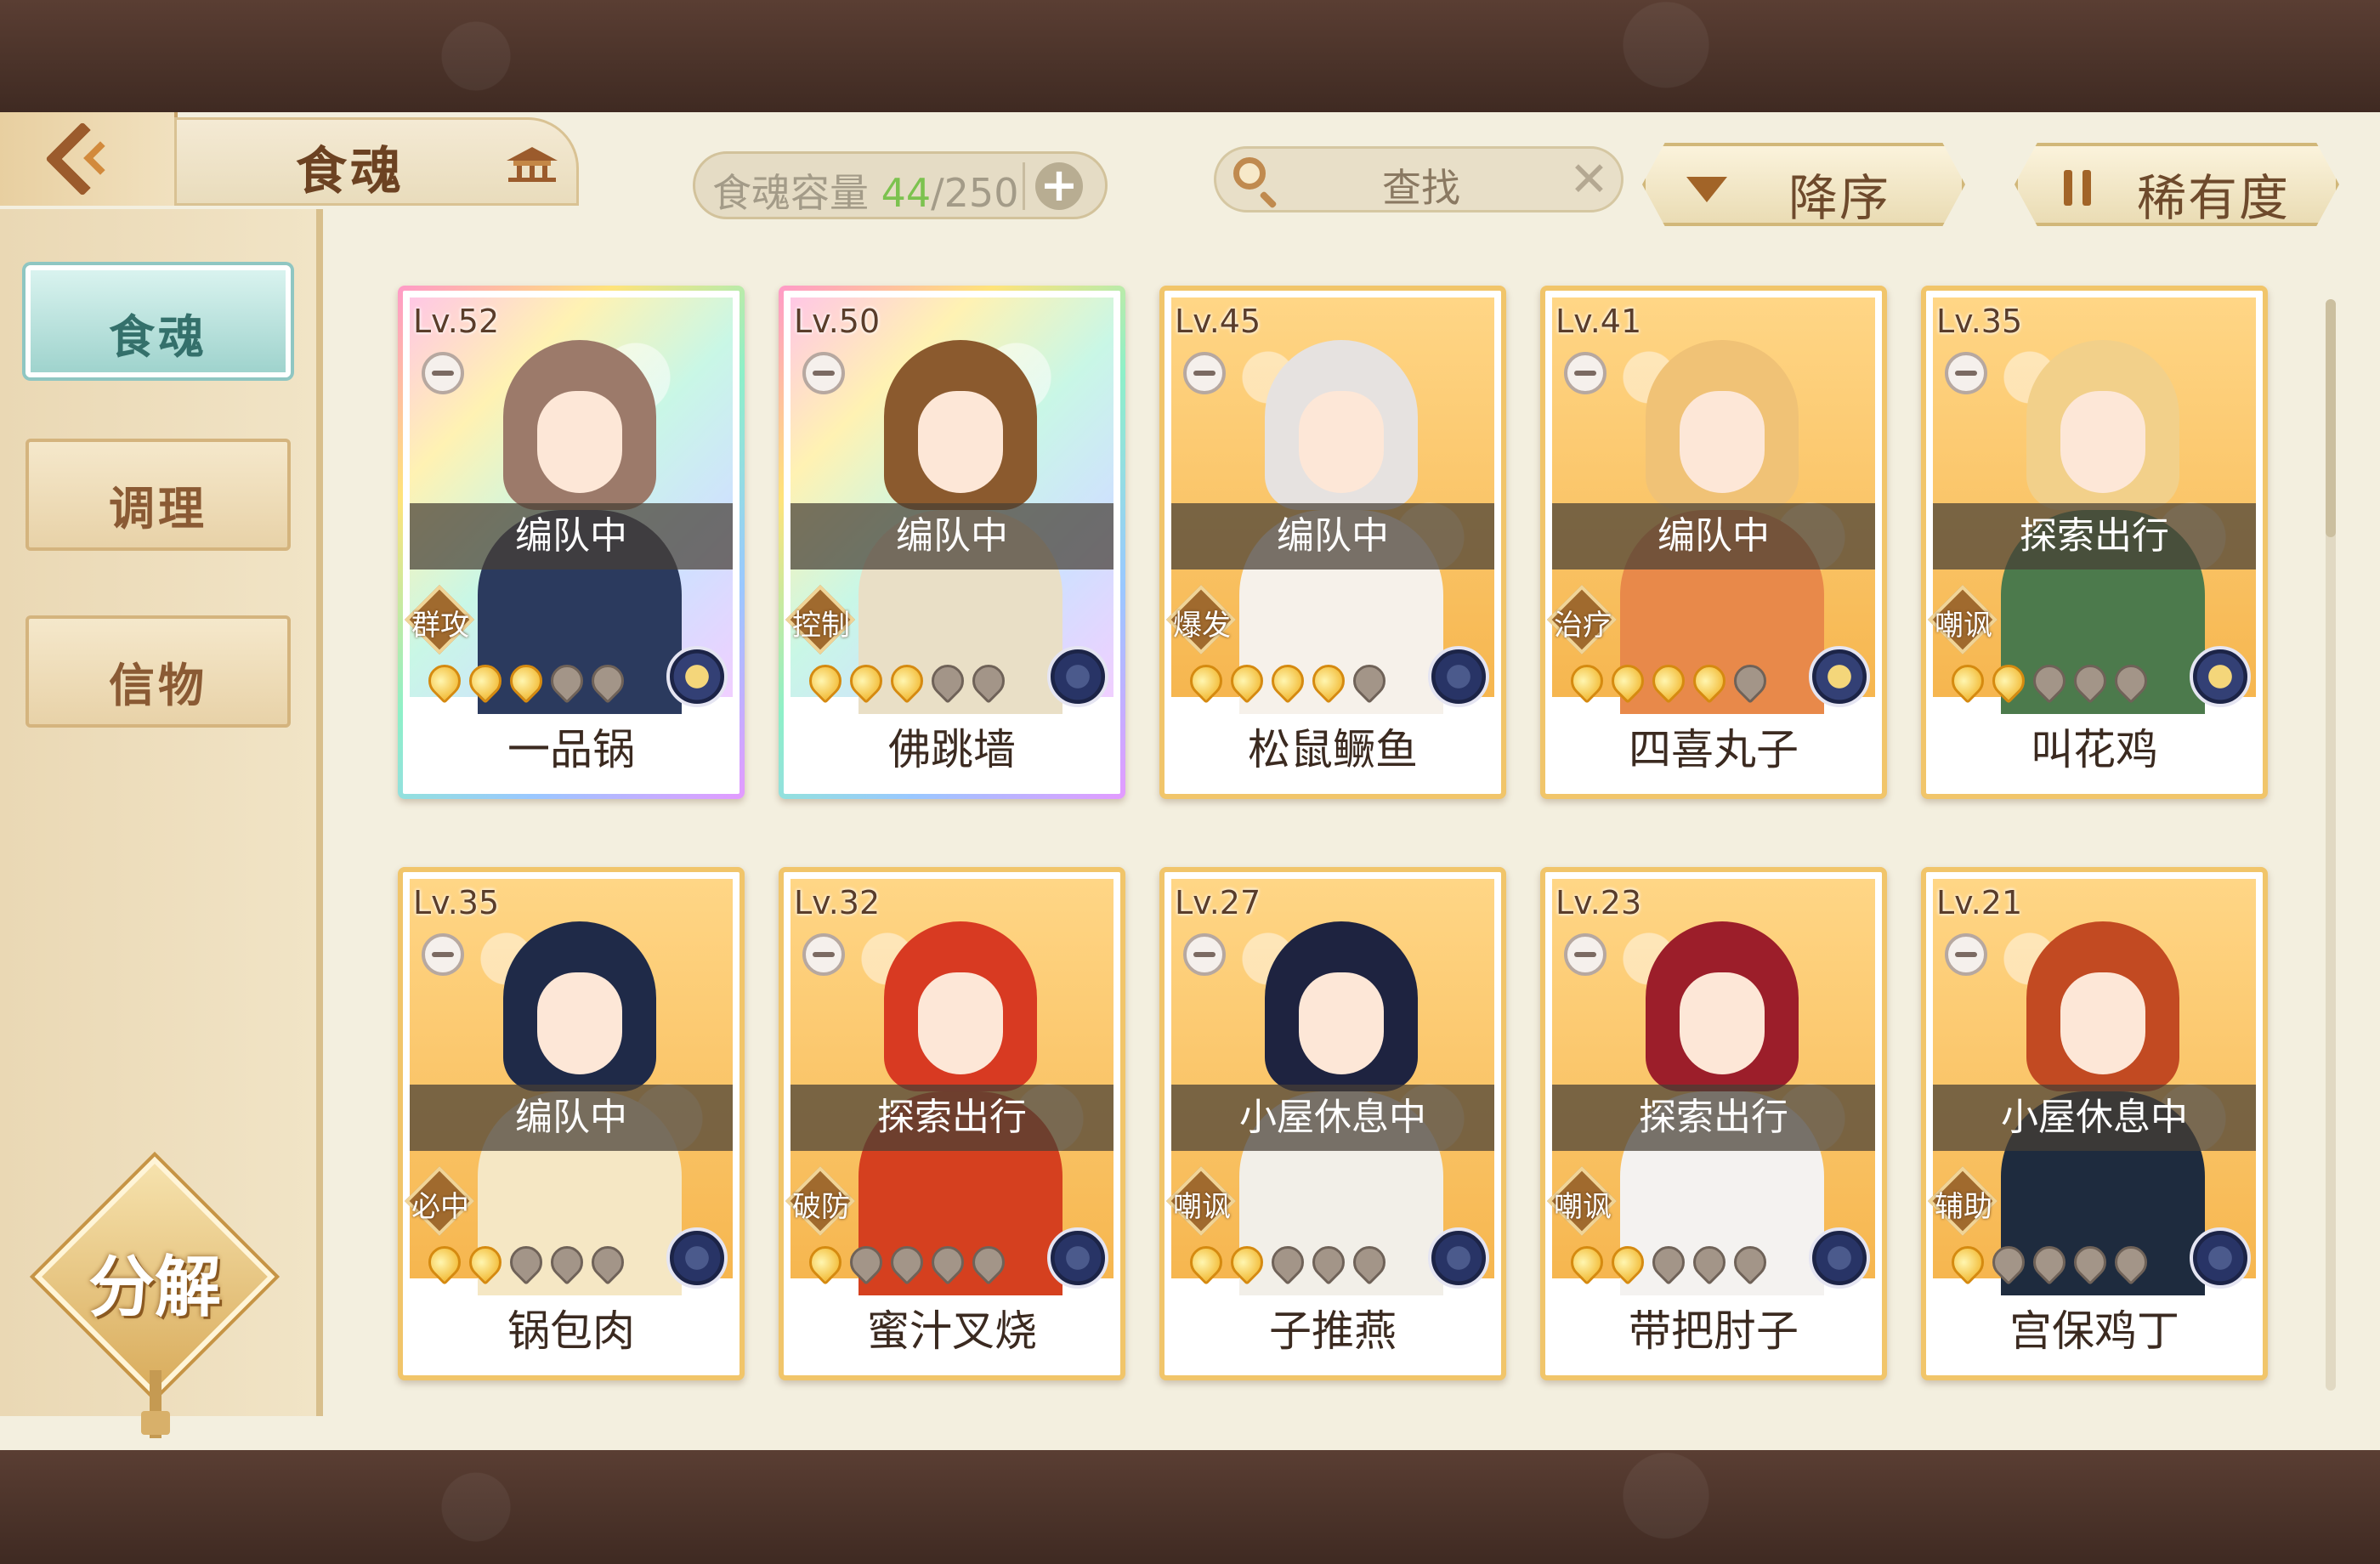  I want to click on sidebar-item-label: 信物, so click(158, 685).